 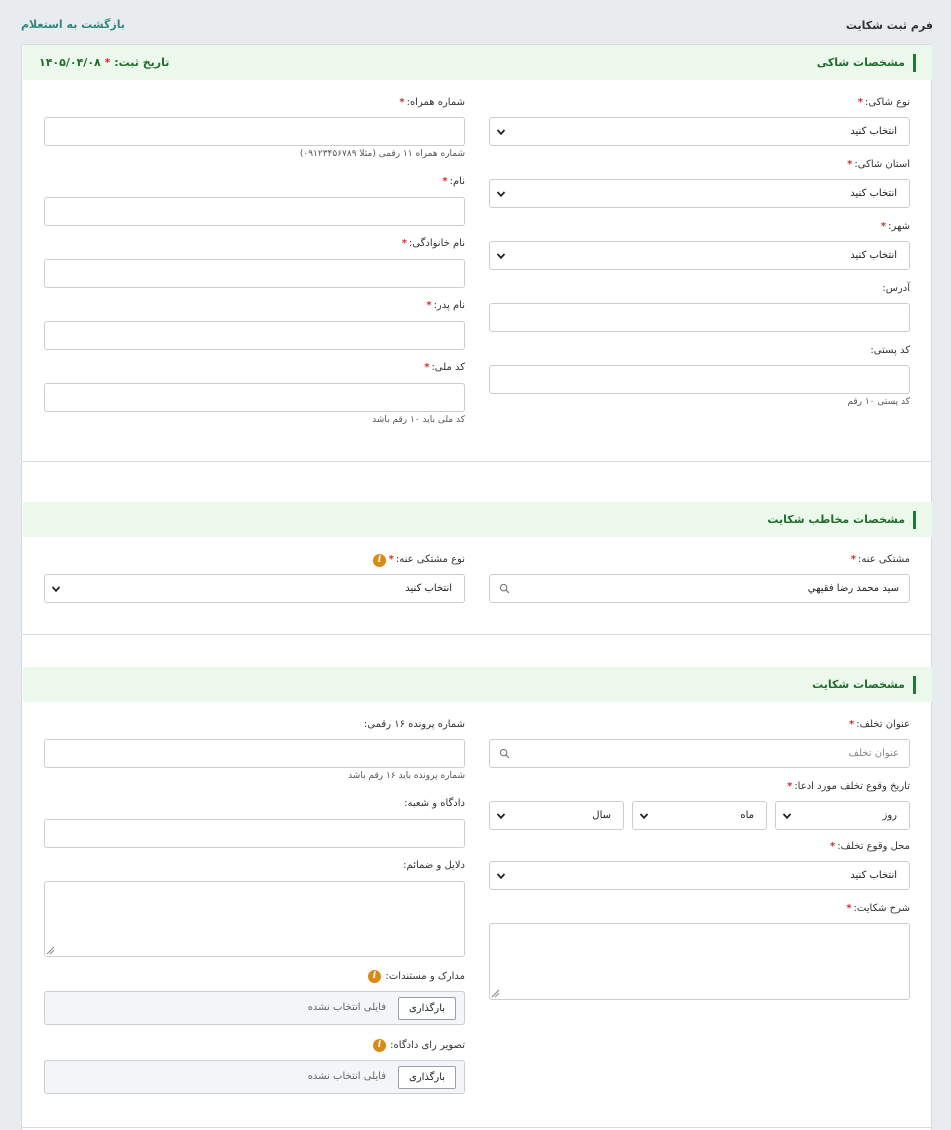 I want to click on description-textarea, so click(x=699, y=961).